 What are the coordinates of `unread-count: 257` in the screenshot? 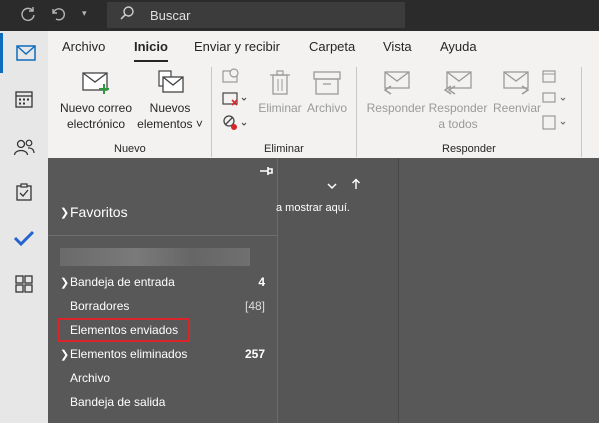 It's located at (254, 354).